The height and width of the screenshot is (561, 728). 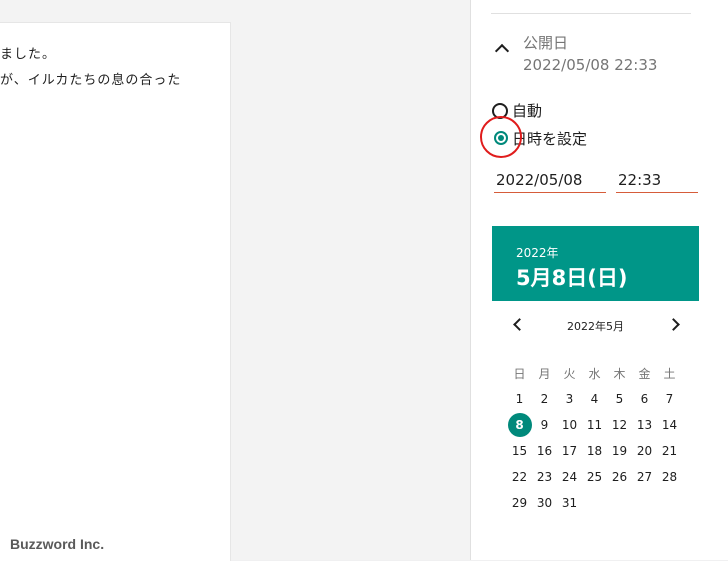 I want to click on day-cell: 22, so click(x=519, y=477).